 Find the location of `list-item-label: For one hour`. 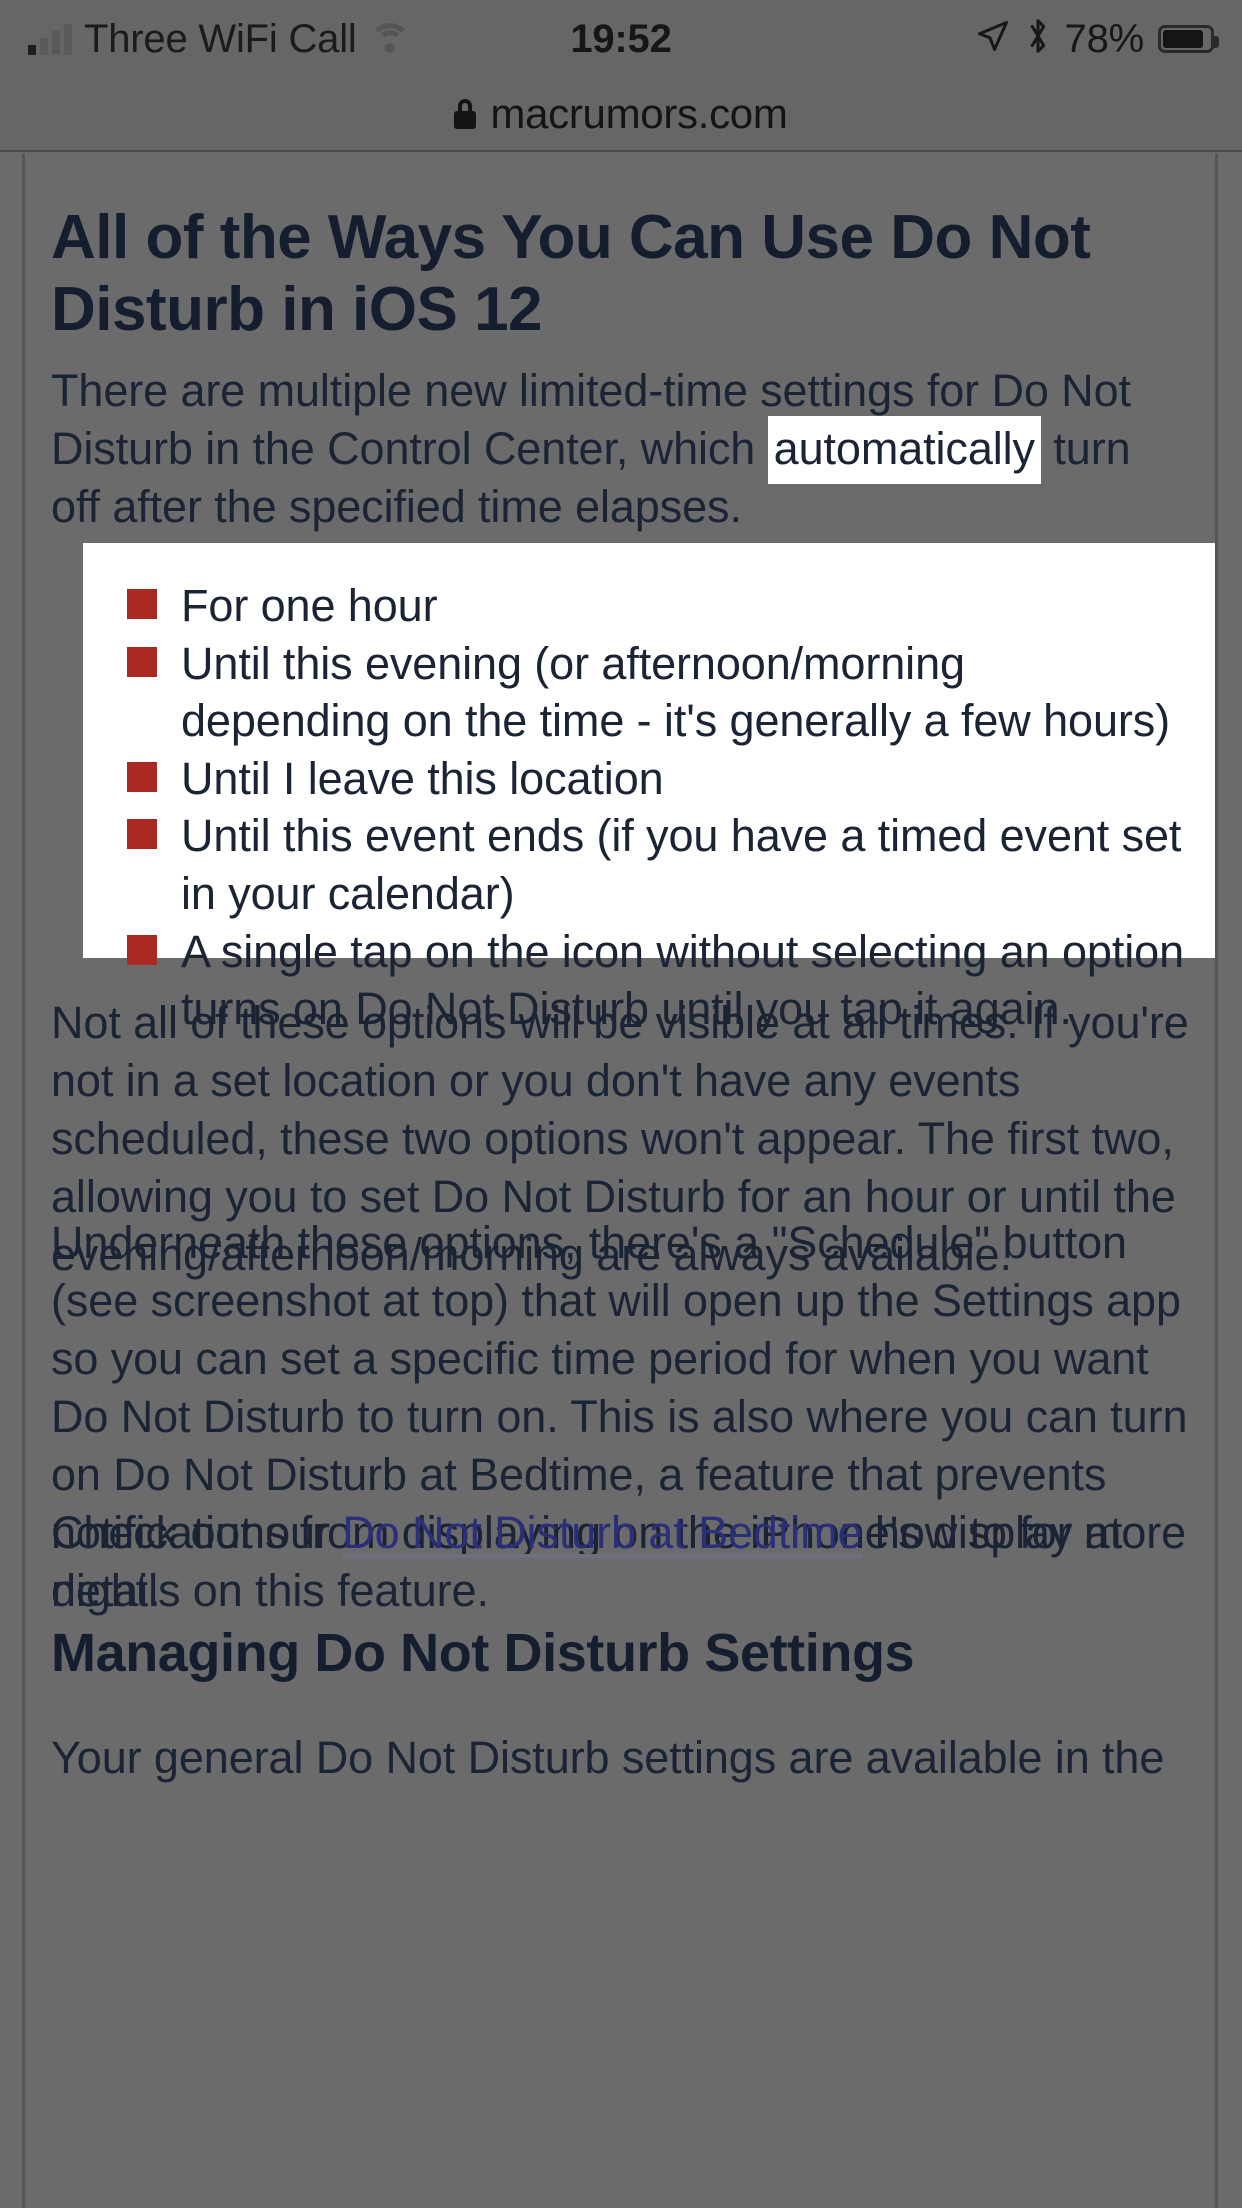

list-item-label: For one hour is located at coordinates (309, 605).